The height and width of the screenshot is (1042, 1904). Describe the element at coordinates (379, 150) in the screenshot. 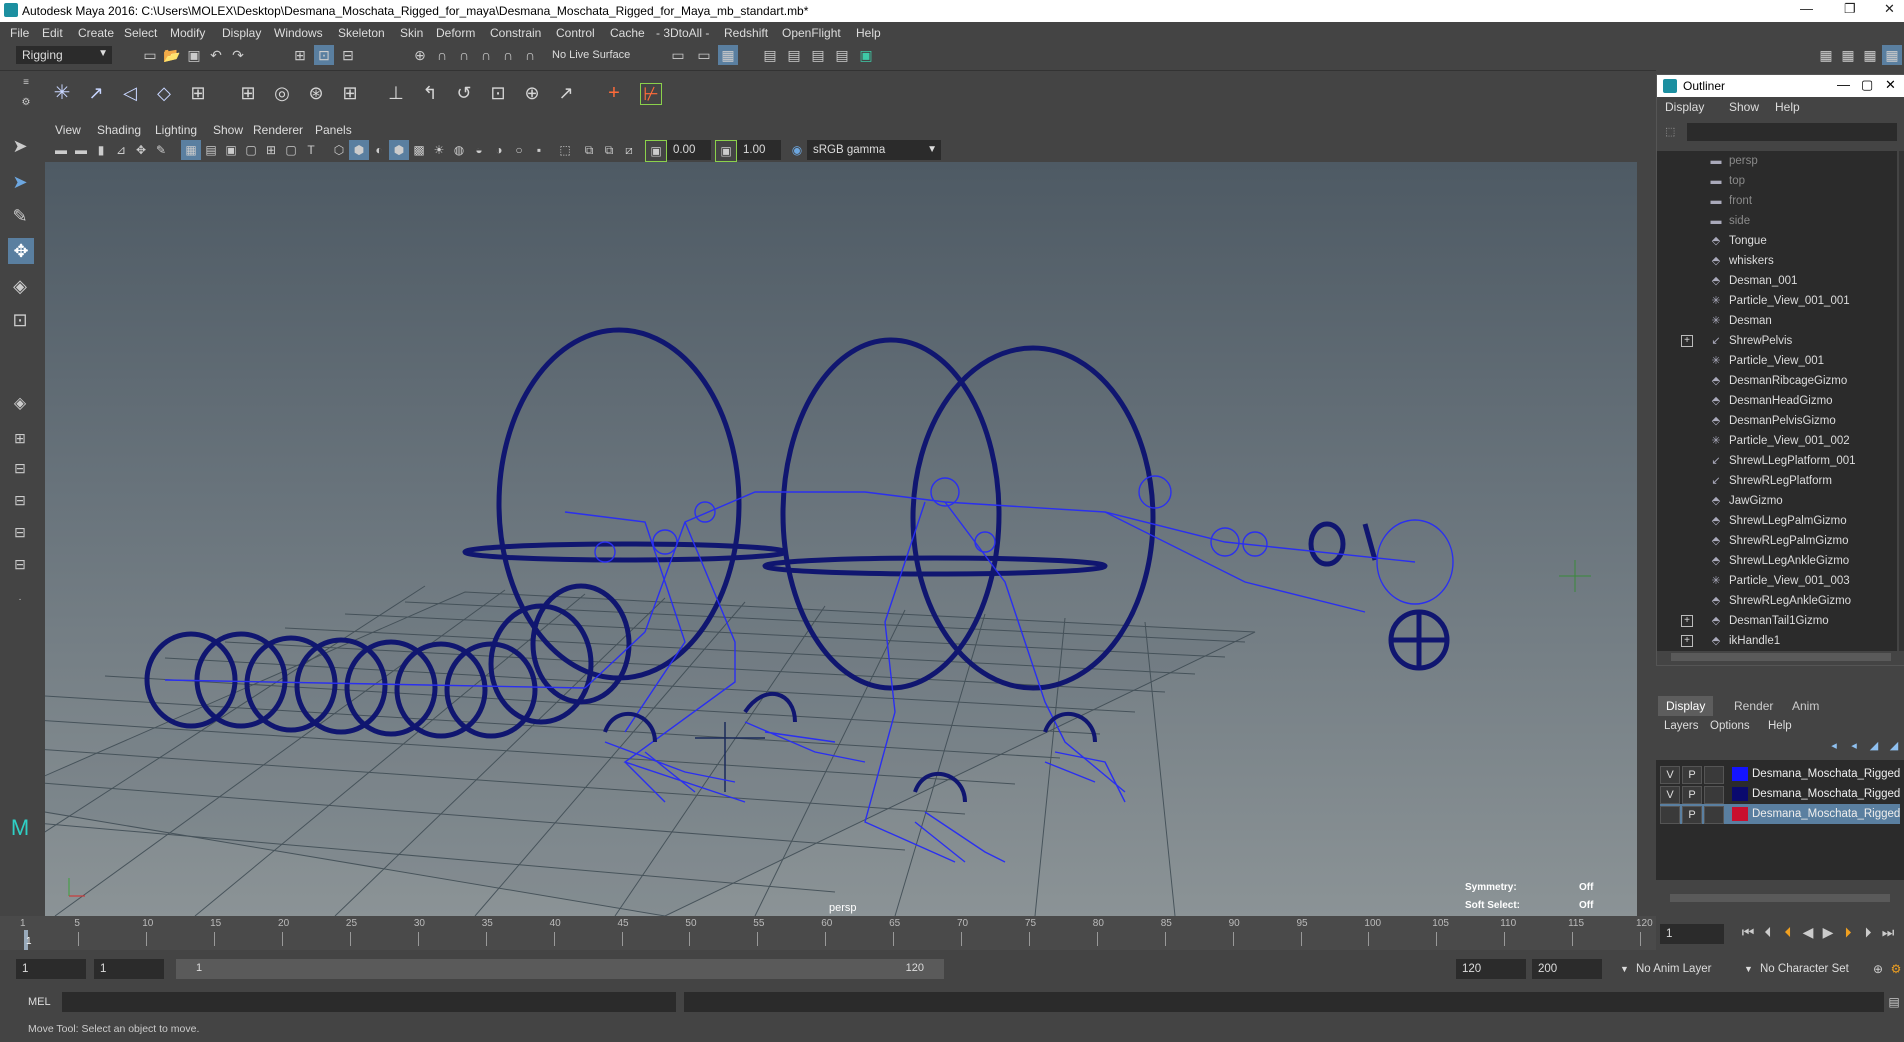

I see `default-material-icon: ◐` at that location.